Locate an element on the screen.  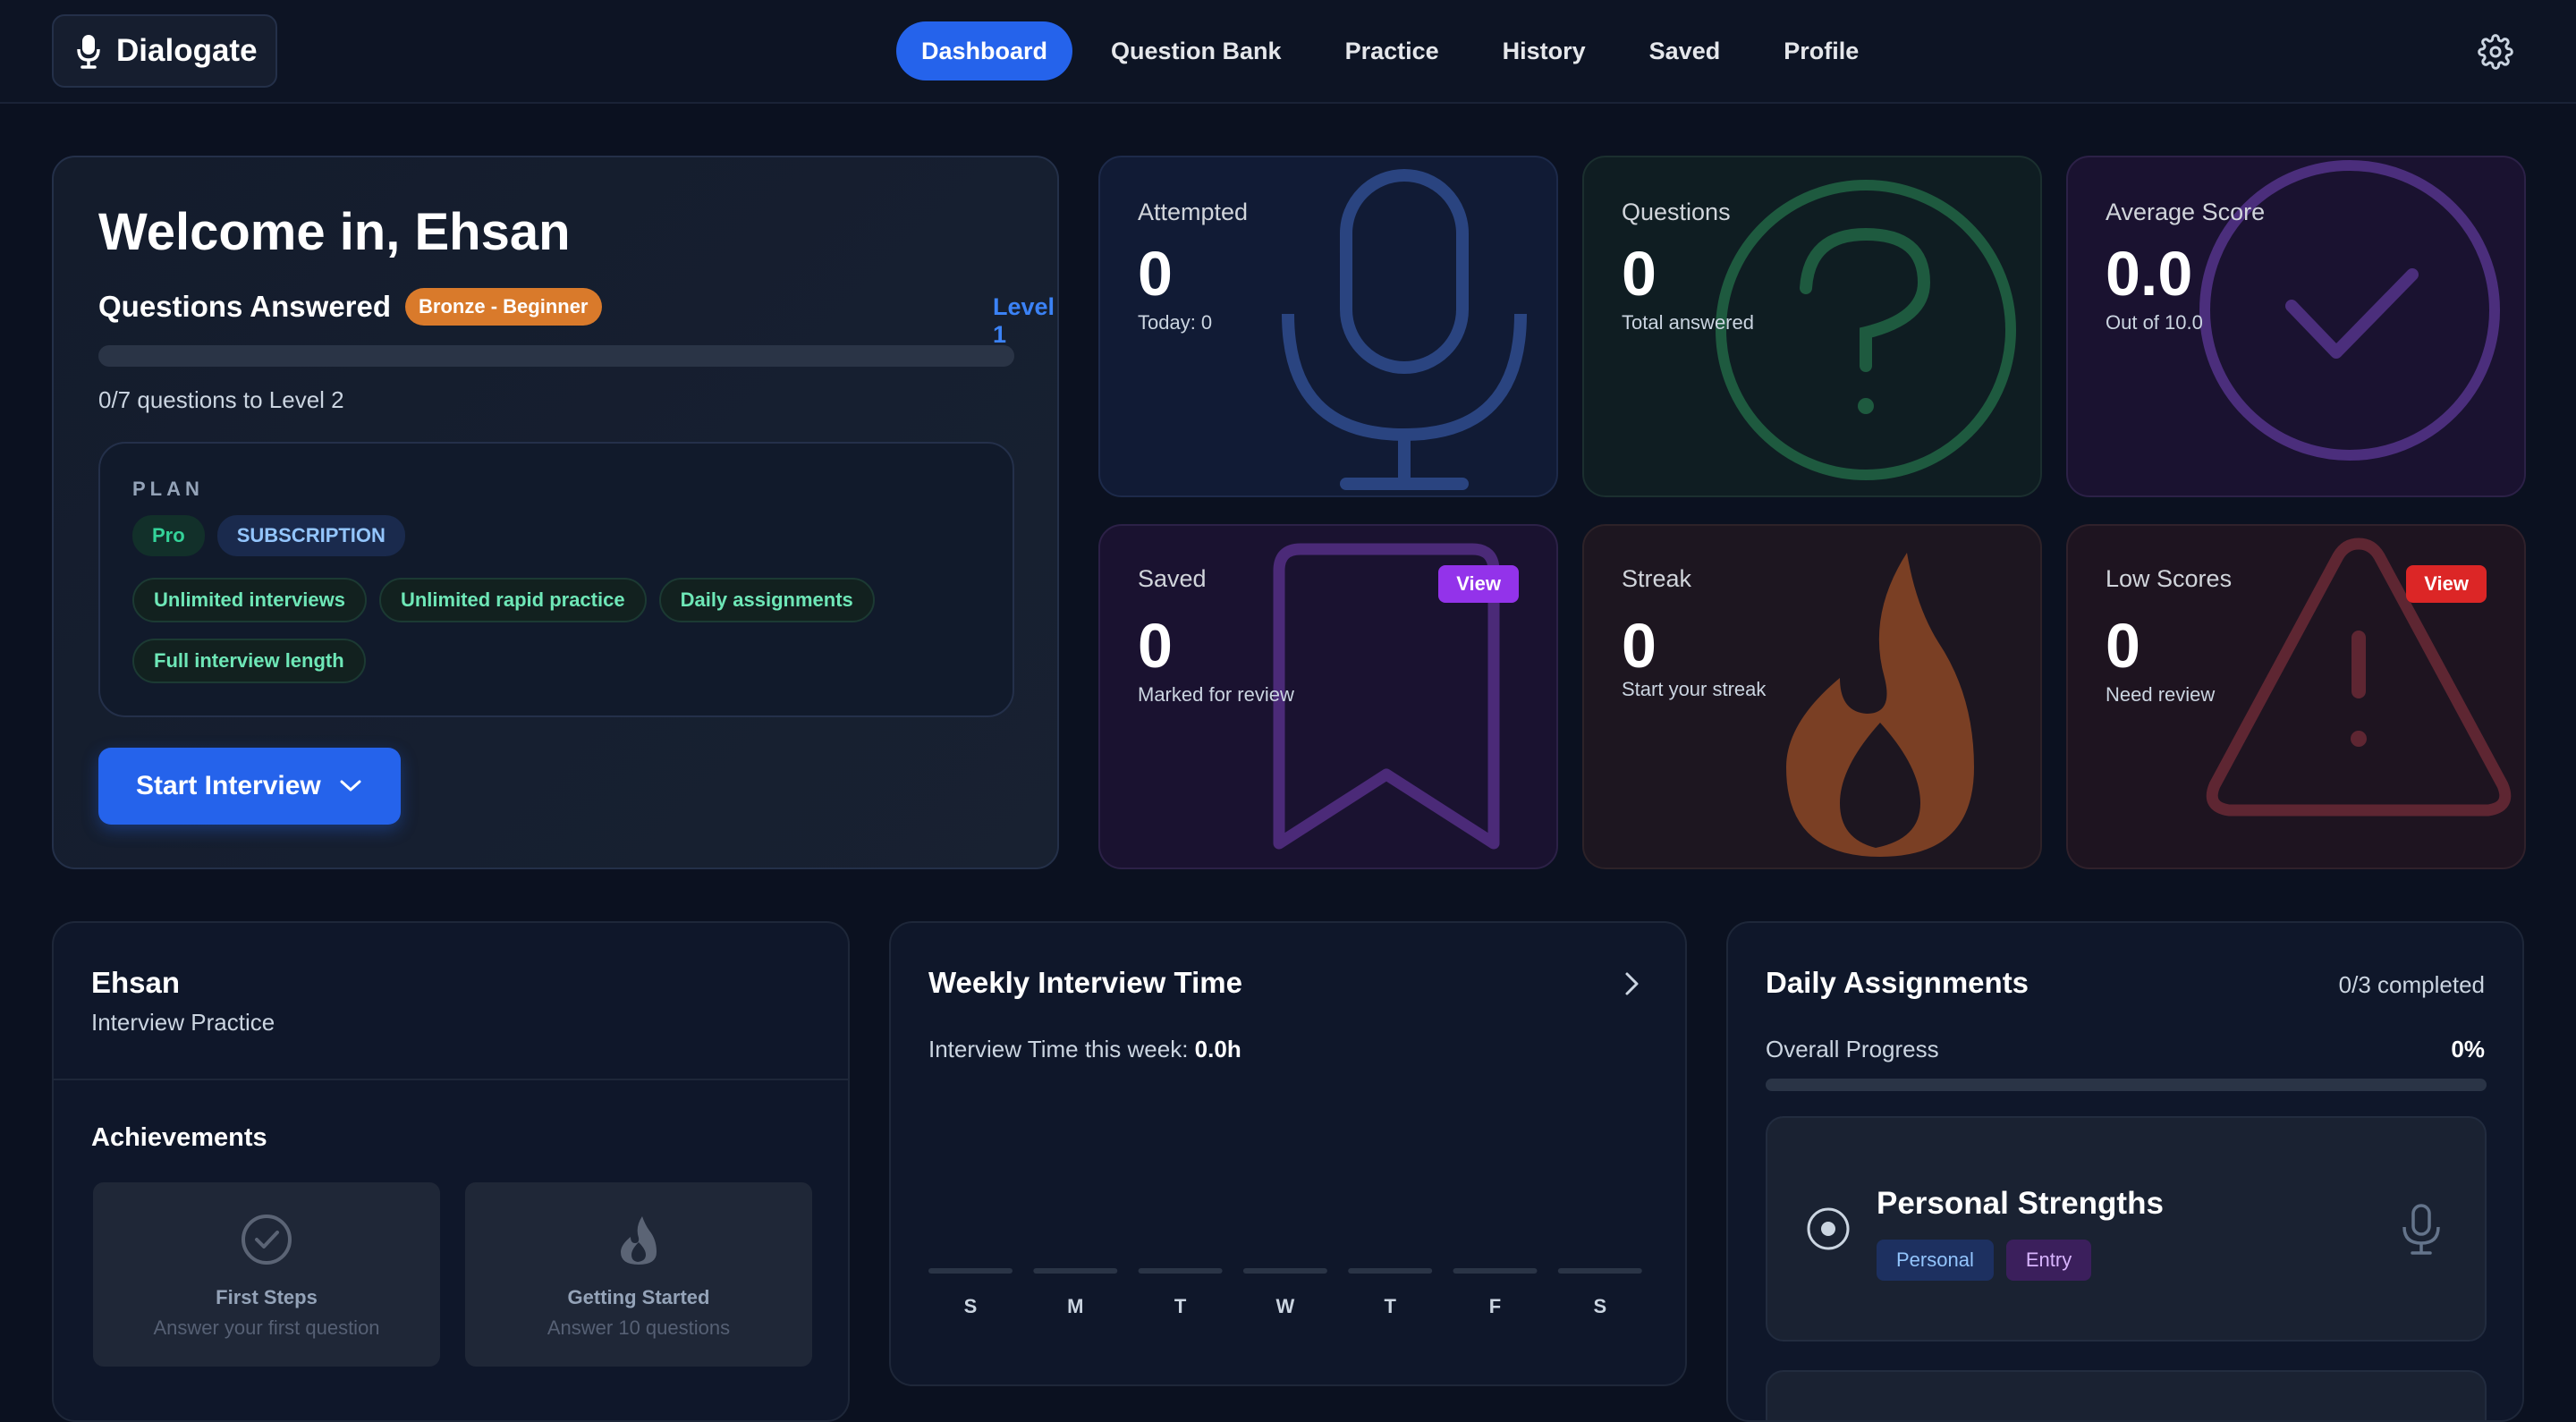
brand-name: Dialogate is located at coordinates (187, 50).